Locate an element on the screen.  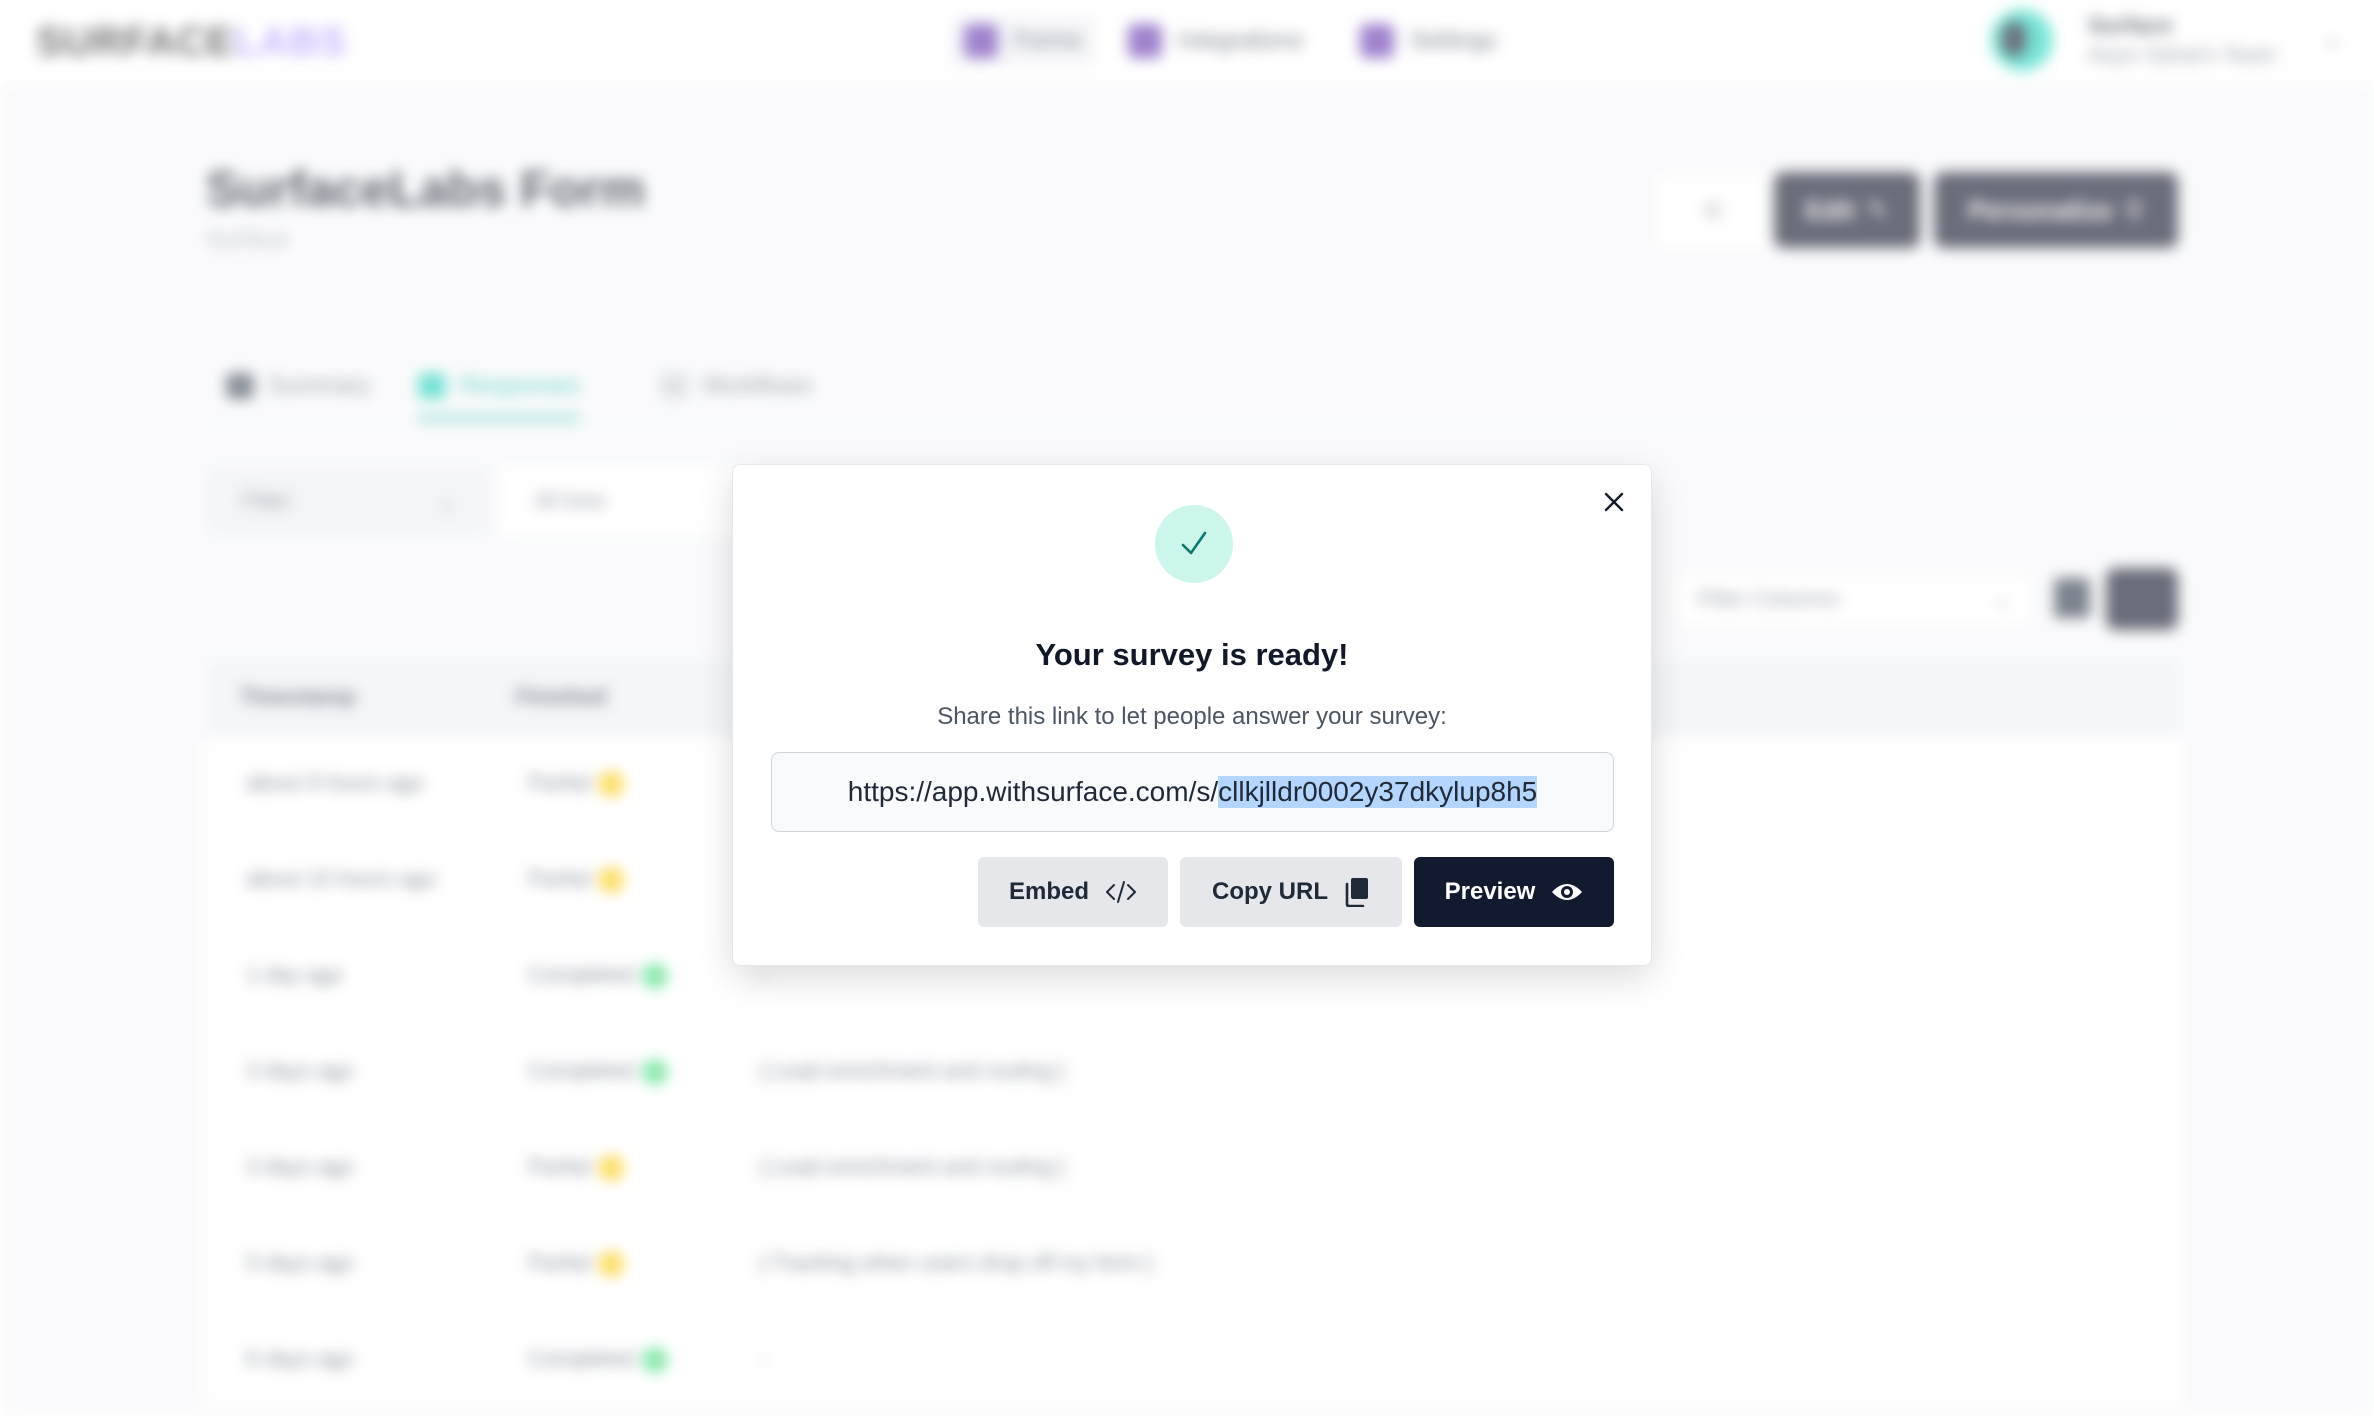
preview-button: Preview is located at coordinates (1514, 892).